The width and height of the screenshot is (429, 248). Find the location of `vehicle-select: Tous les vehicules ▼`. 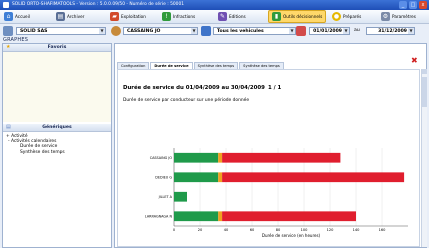

vehicle-select: Tous les vehicules ▼ is located at coordinates (254, 31).